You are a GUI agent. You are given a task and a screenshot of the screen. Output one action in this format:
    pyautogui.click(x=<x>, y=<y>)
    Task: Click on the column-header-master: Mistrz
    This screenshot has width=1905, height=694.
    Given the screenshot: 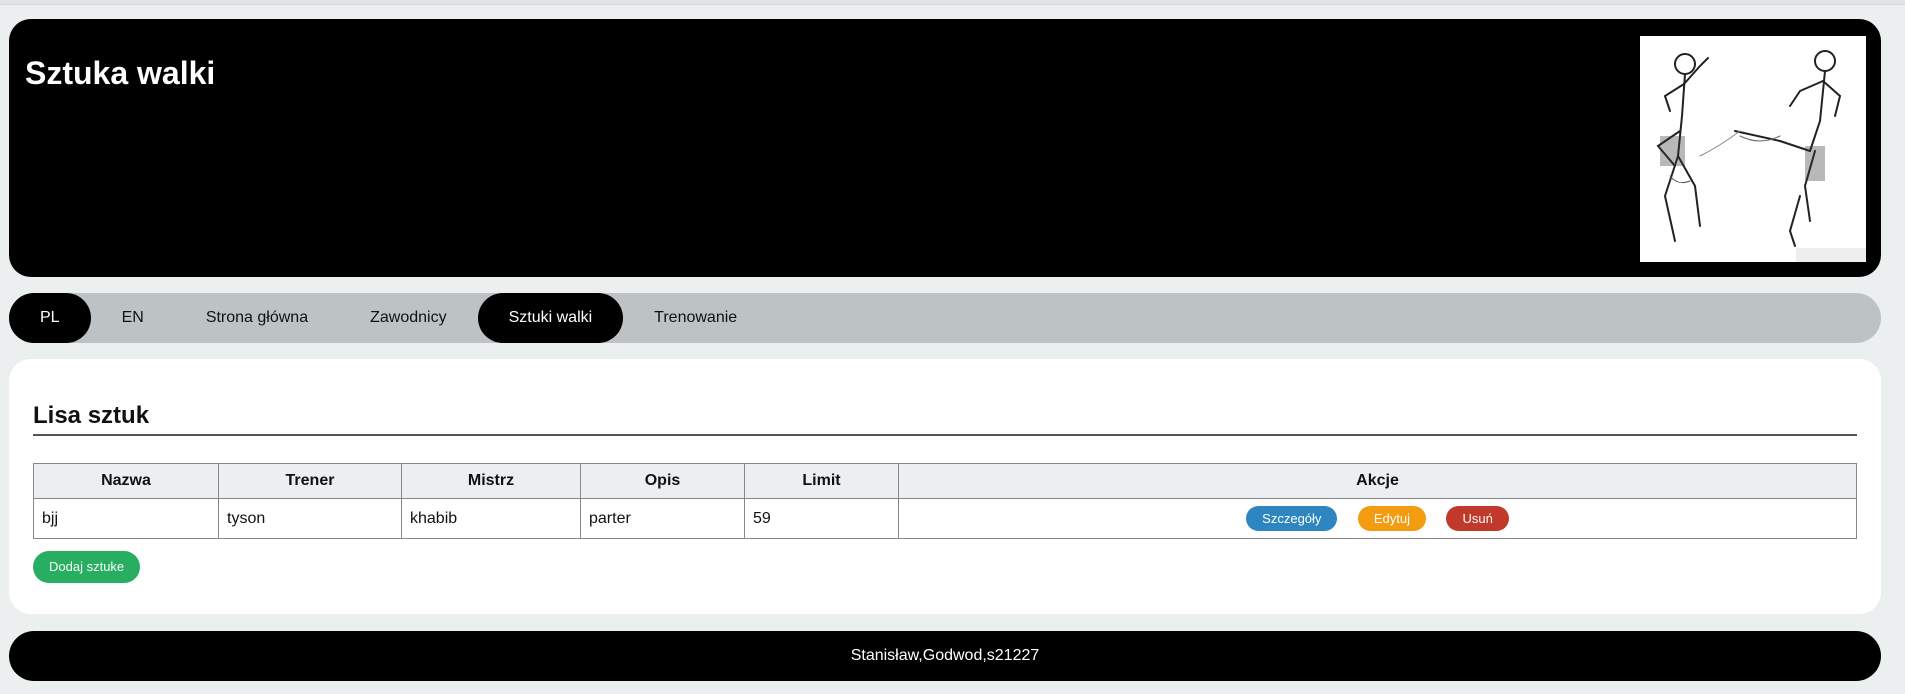 What is the action you would take?
    pyautogui.click(x=491, y=481)
    